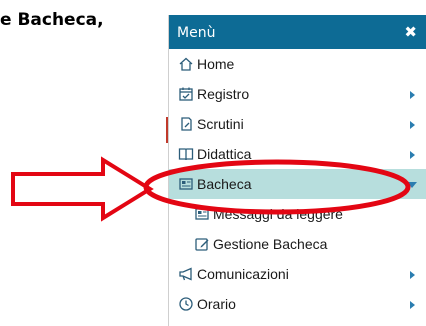 The image size is (426, 326). What do you see at coordinates (185, 274) in the screenshot?
I see `megaphone-icon` at bounding box center [185, 274].